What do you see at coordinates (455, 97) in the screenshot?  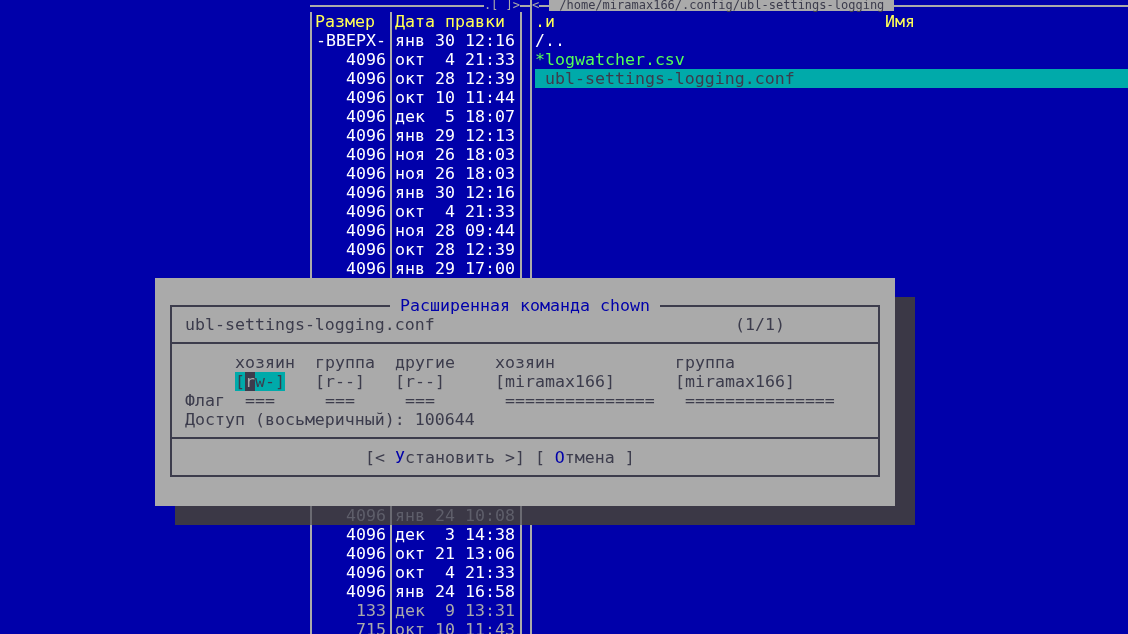 I see `date-cell: окт 10 11:44` at bounding box center [455, 97].